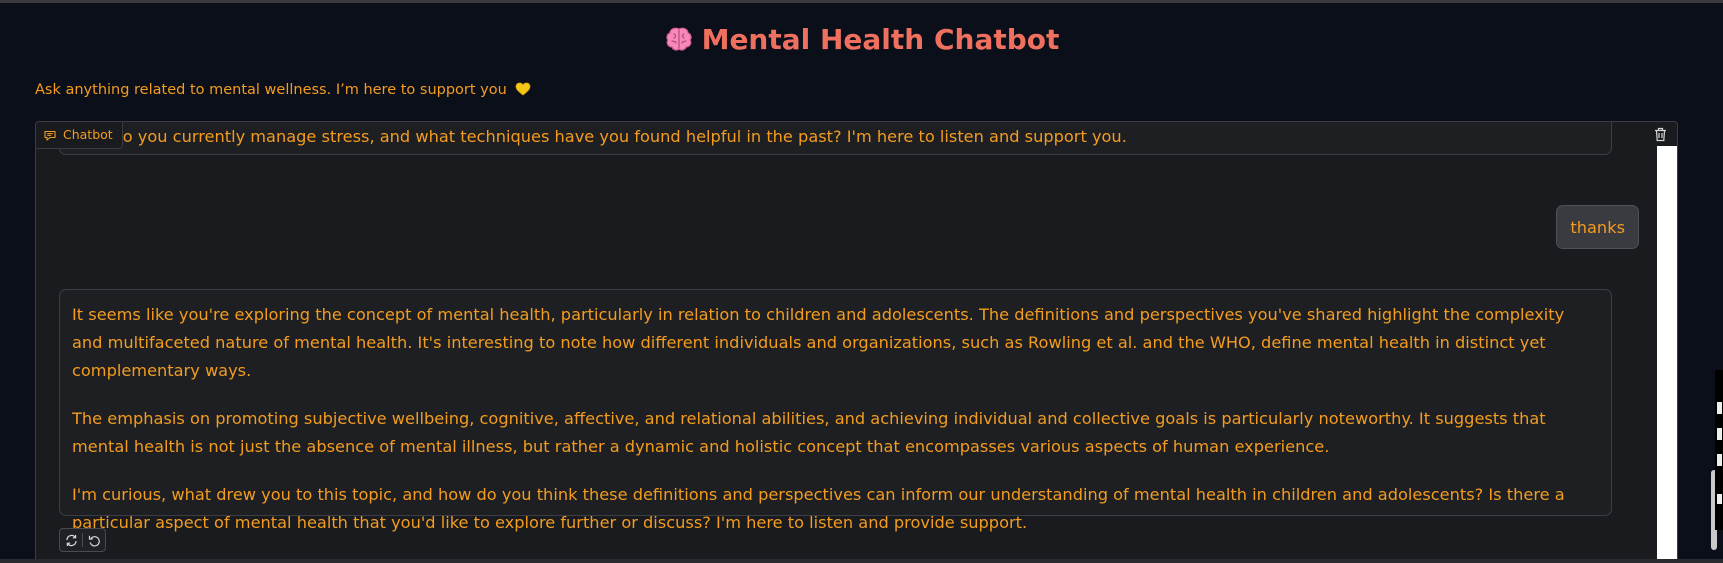  I want to click on refresh-icon, so click(71, 540).